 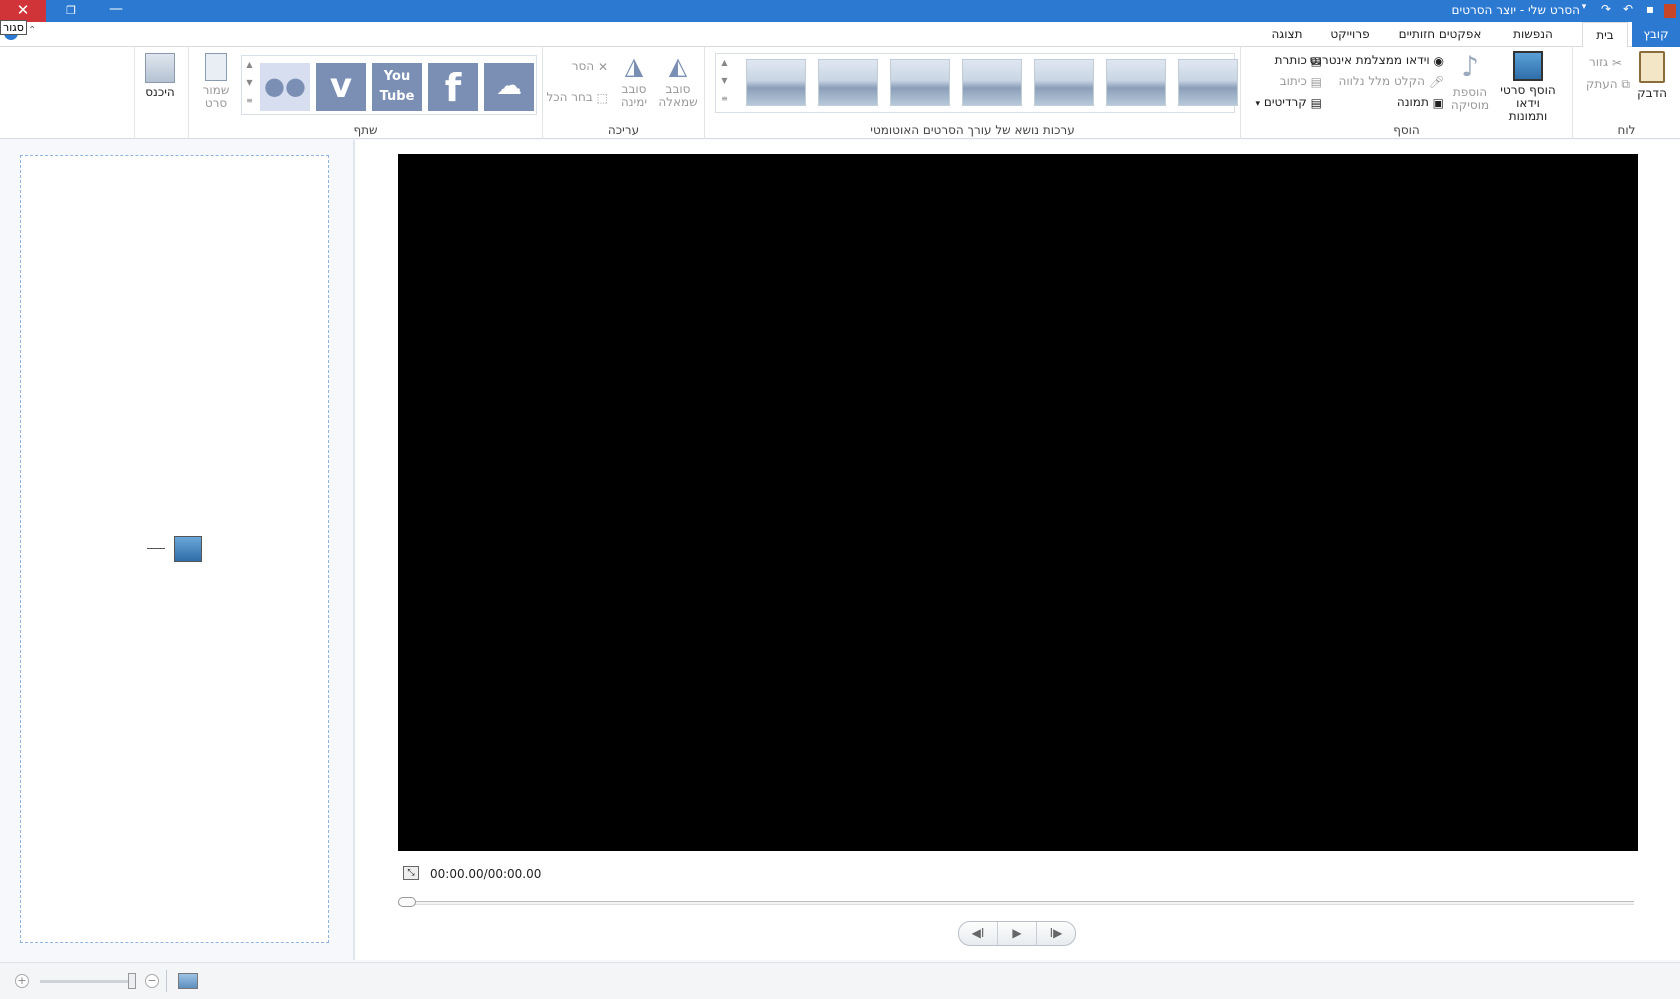 I want to click on status-bar: + −, so click(x=840, y=980).